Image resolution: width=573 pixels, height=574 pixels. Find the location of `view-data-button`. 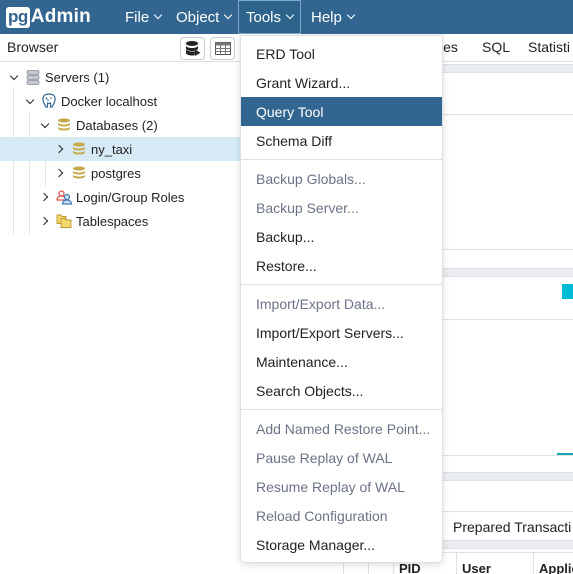

view-data-button is located at coordinates (222, 48).